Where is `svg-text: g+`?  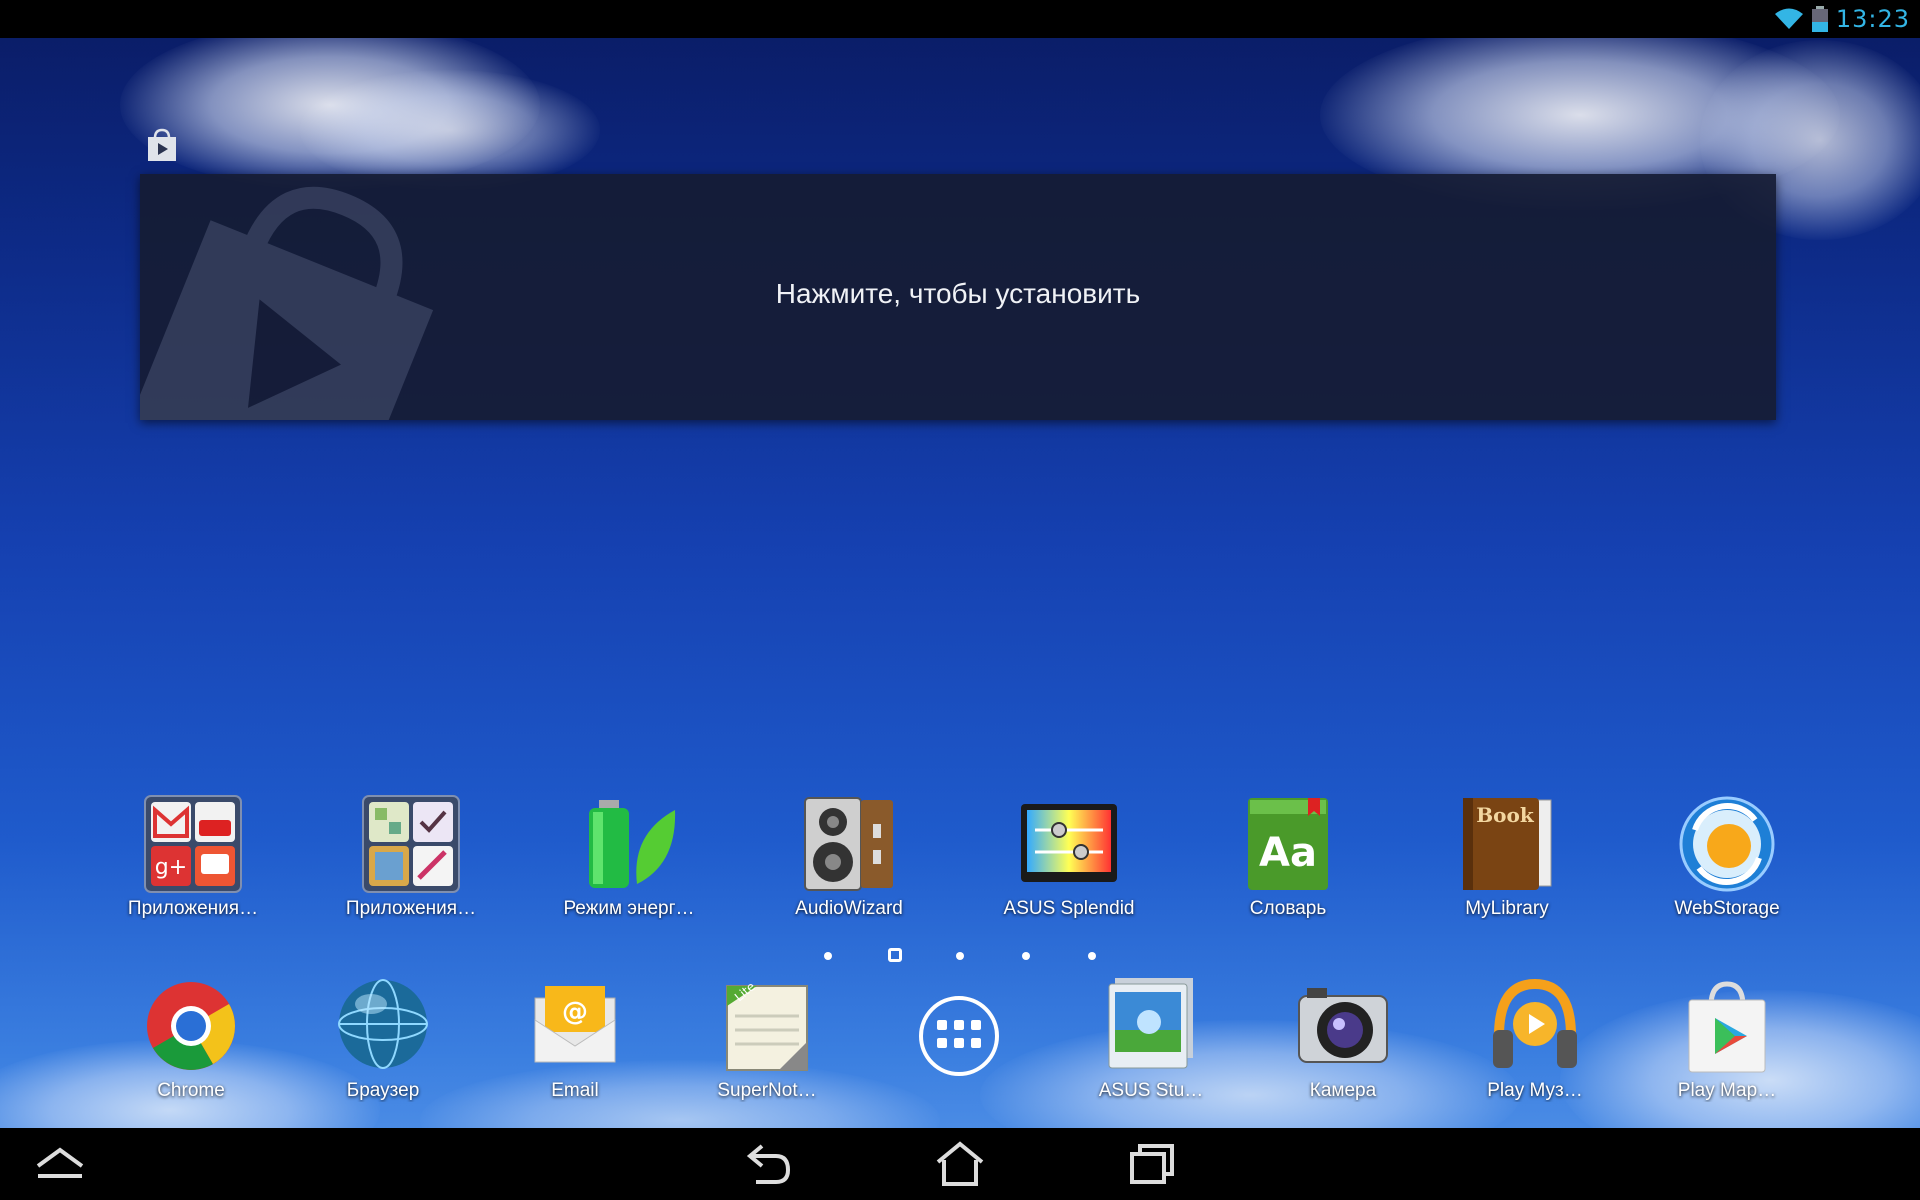
svg-text: g+ is located at coordinates (171, 867).